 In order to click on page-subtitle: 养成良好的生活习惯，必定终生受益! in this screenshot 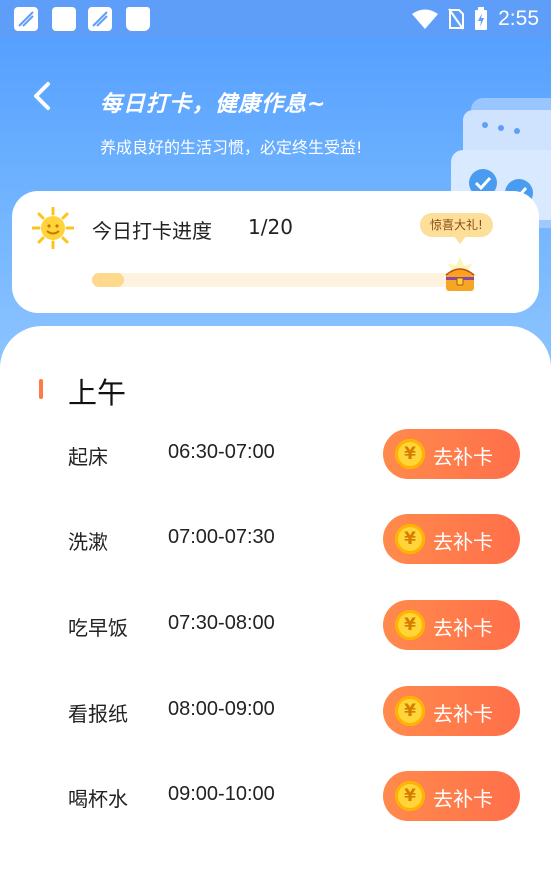, I will do `click(231, 147)`.